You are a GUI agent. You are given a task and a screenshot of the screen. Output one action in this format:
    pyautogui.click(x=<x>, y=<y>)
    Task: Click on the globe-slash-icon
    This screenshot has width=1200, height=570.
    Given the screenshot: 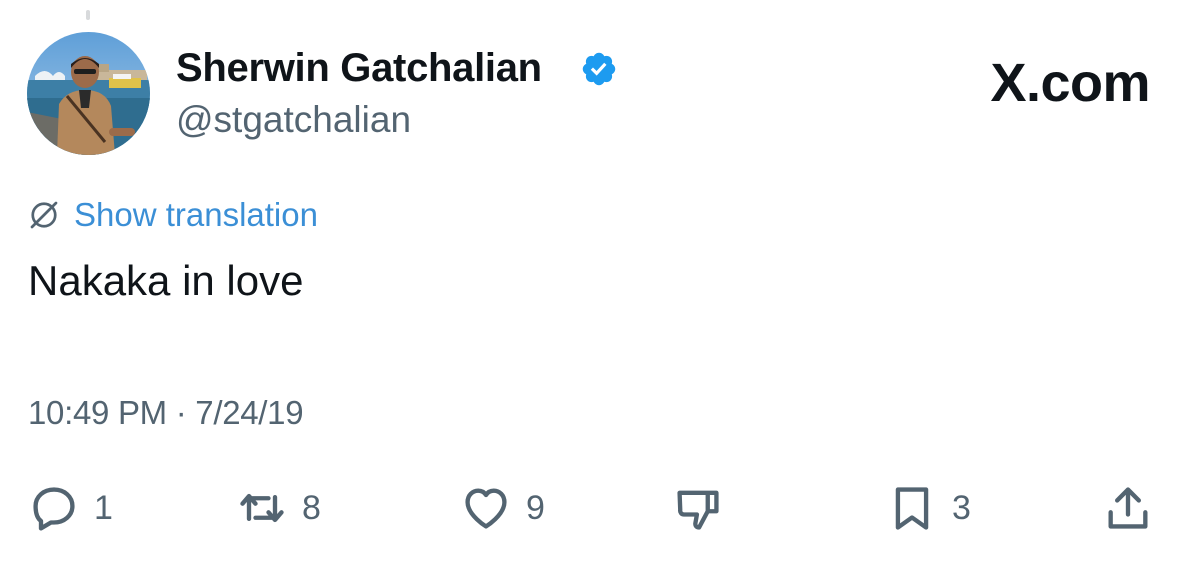 What is the action you would take?
    pyautogui.click(x=44, y=215)
    